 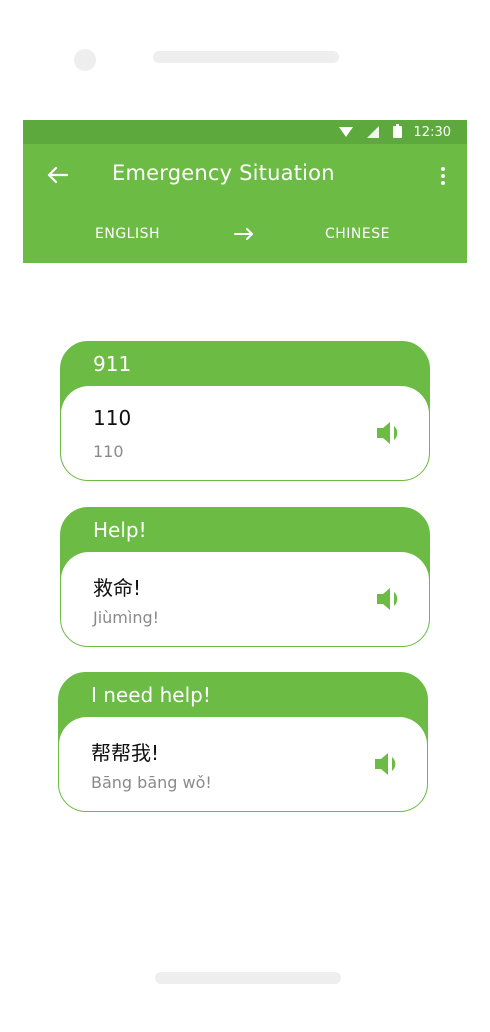 I want to click on wifi-icon, so click(x=345, y=132).